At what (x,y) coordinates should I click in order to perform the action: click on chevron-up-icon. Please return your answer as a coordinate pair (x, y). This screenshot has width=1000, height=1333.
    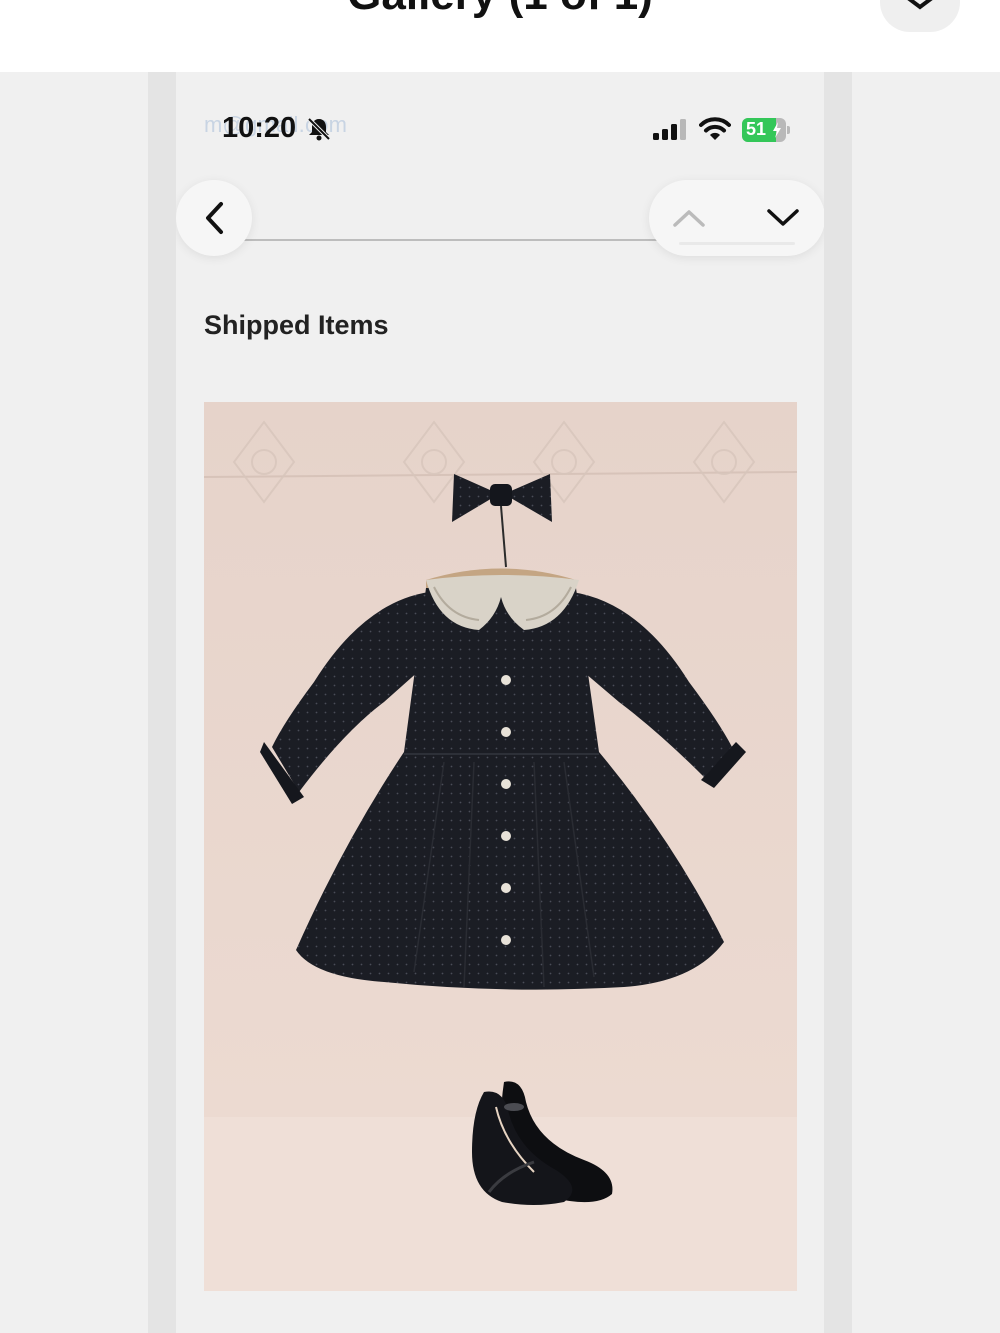
    Looking at the image, I should click on (689, 218).